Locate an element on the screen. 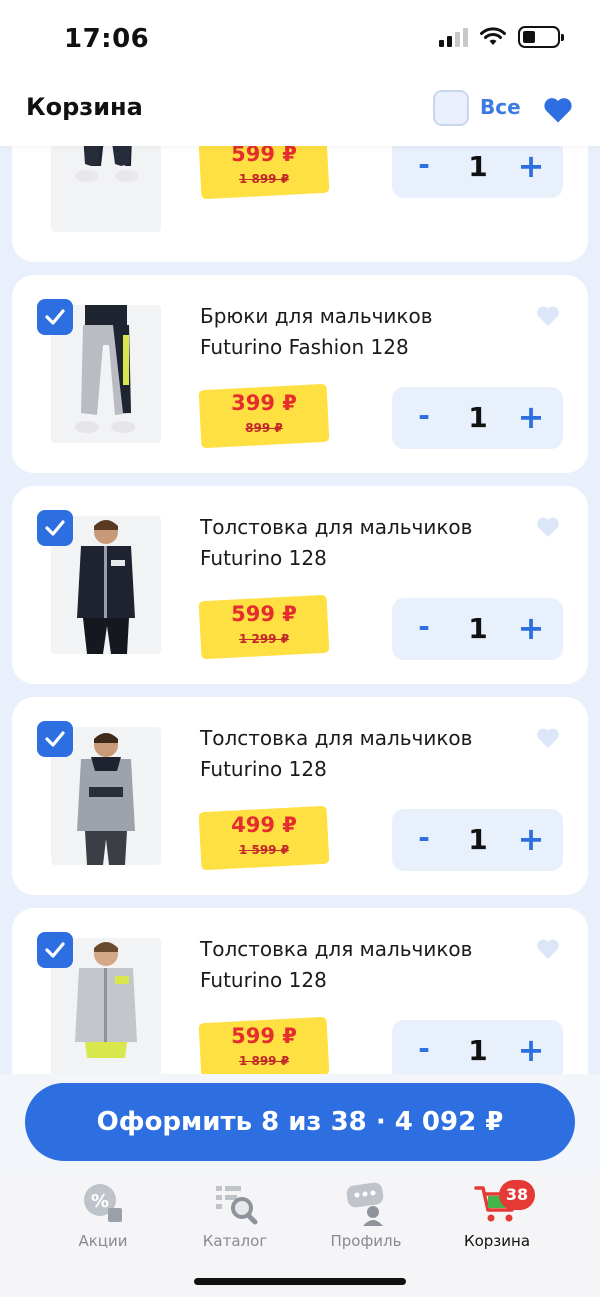 The width and height of the screenshot is (600, 1297). tab-profile: Профиль is located at coordinates (366, 1215).